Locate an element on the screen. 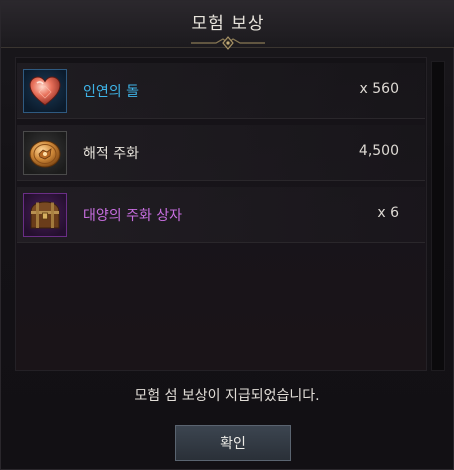  reward-row: 인연의 돌 x 560 is located at coordinates (221, 91).